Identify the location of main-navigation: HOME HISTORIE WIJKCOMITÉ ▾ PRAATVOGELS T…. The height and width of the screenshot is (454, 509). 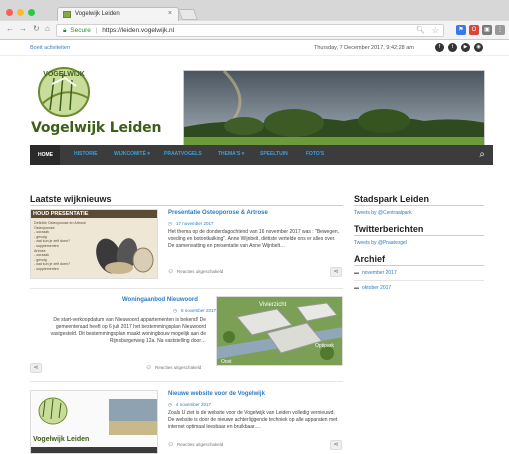
(261, 155).